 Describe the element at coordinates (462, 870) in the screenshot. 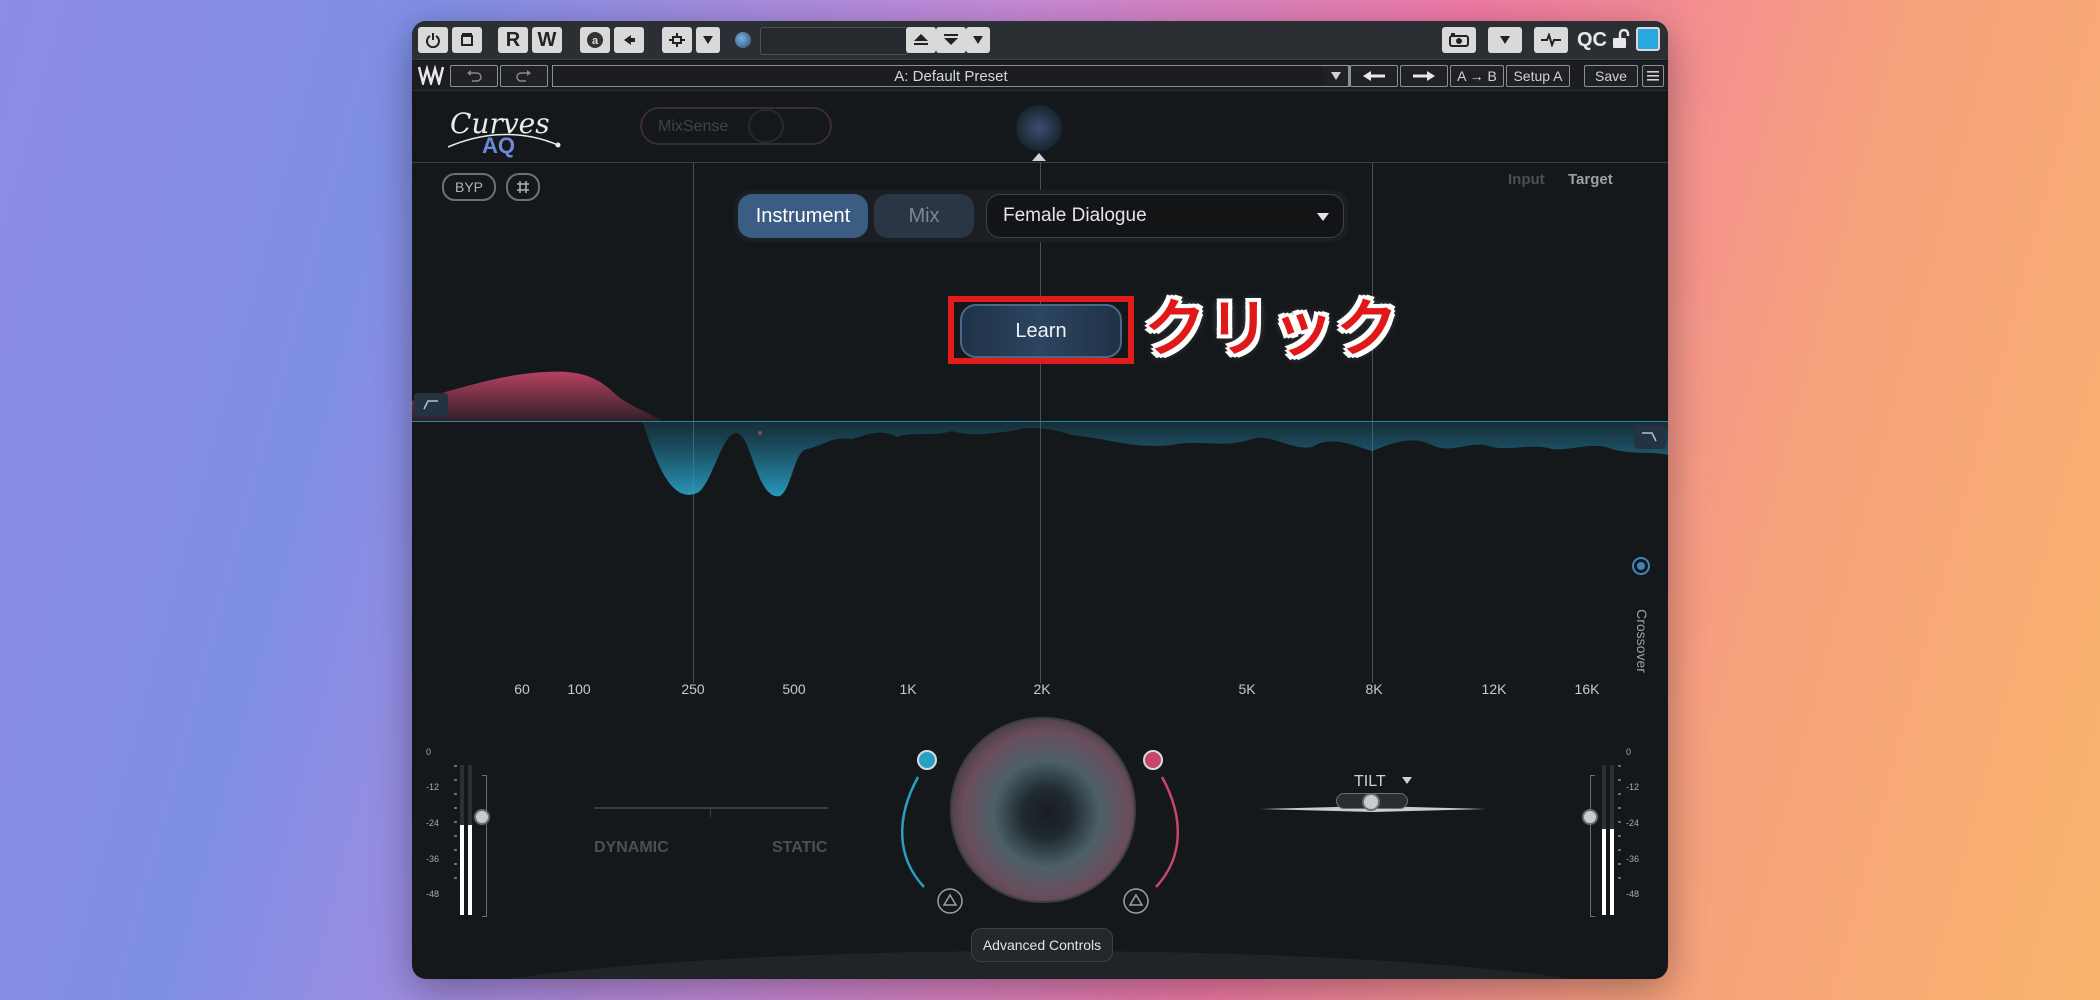

I see `meter-bar-left` at that location.